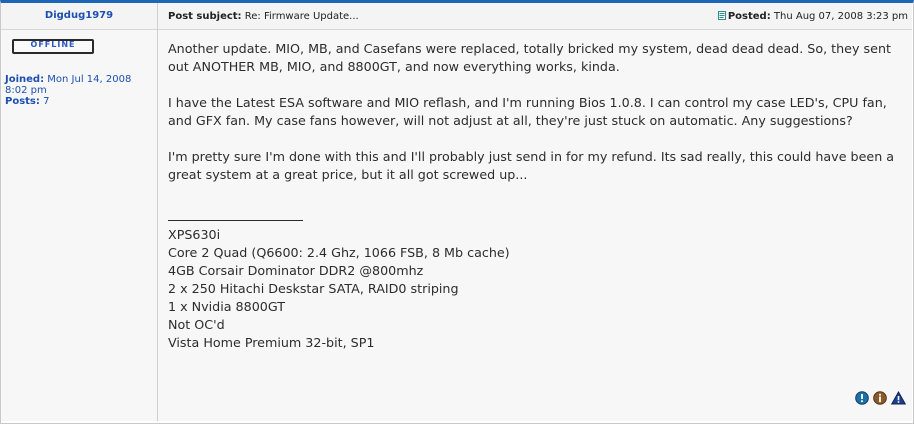 The image size is (914, 424). What do you see at coordinates (721, 15) in the screenshot?
I see `post-link-icon` at bounding box center [721, 15].